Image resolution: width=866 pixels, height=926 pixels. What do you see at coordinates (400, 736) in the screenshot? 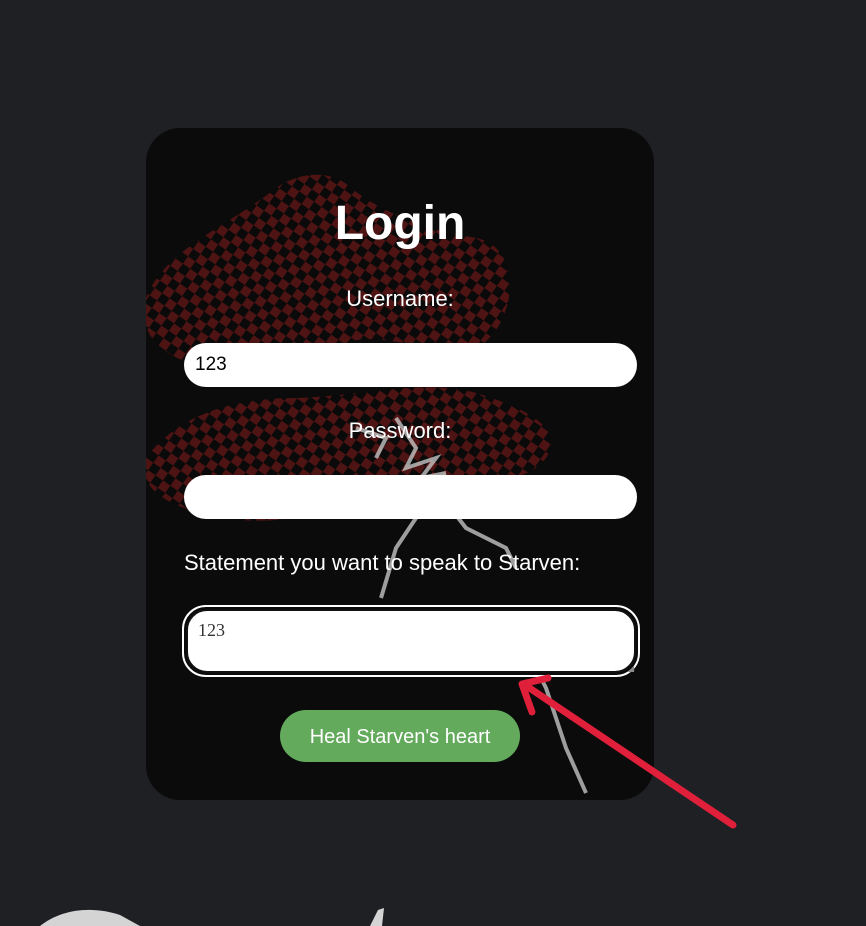
I see `heal-starven-heart-button: Heal Starven's heart` at bounding box center [400, 736].